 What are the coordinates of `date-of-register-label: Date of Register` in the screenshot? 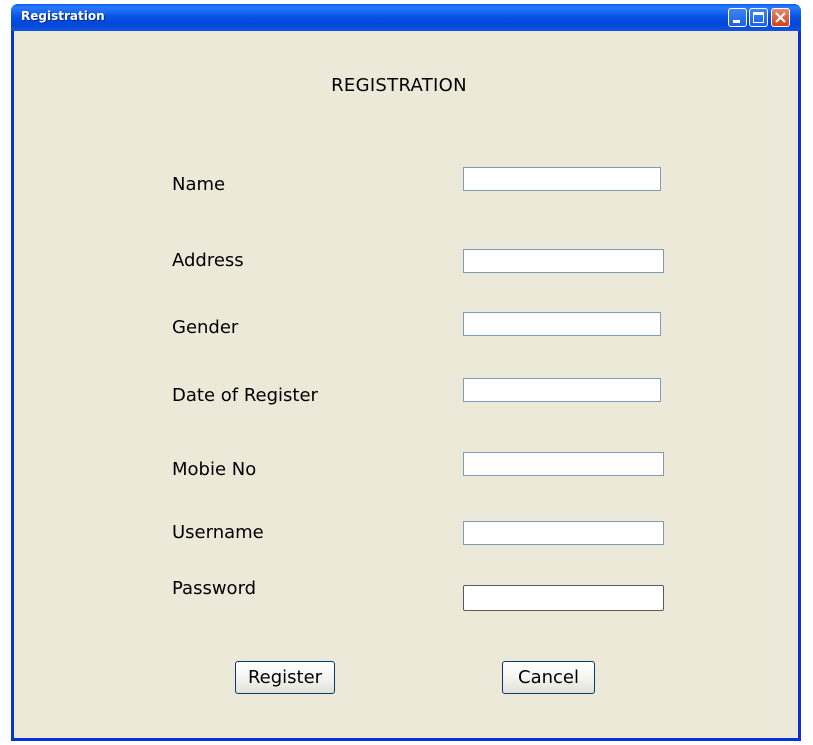 It's located at (245, 395).